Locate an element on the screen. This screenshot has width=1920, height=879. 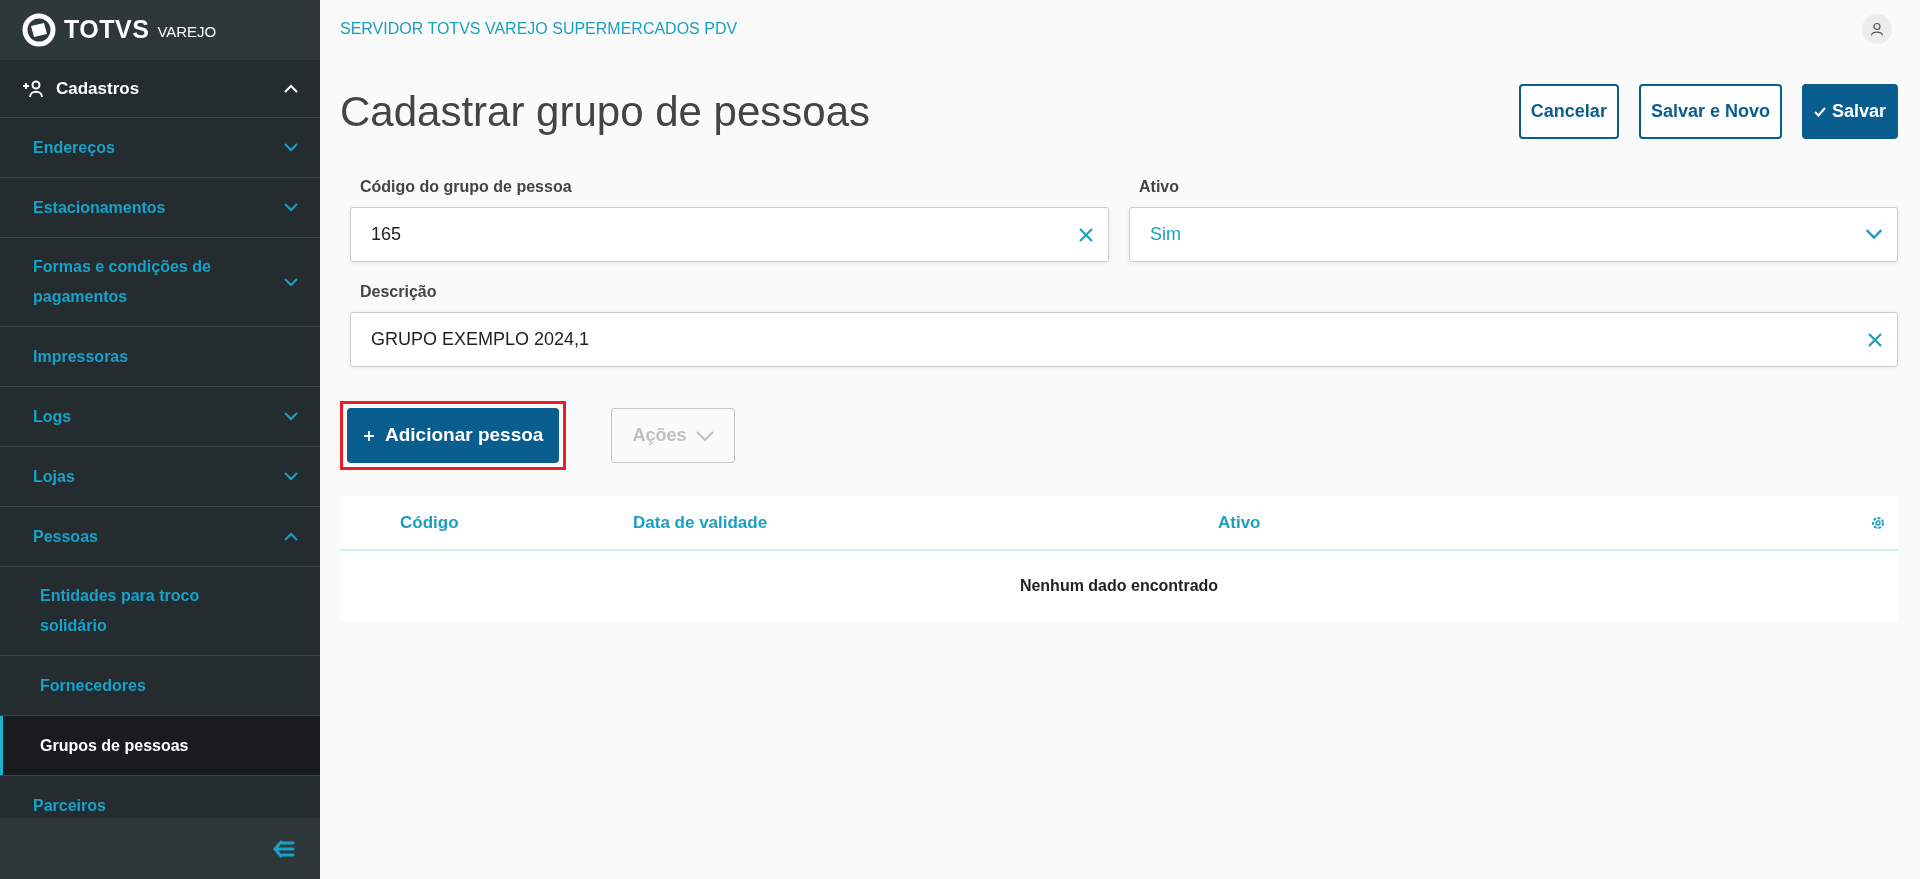
menu-item: Pessoas is located at coordinates (160, 537).